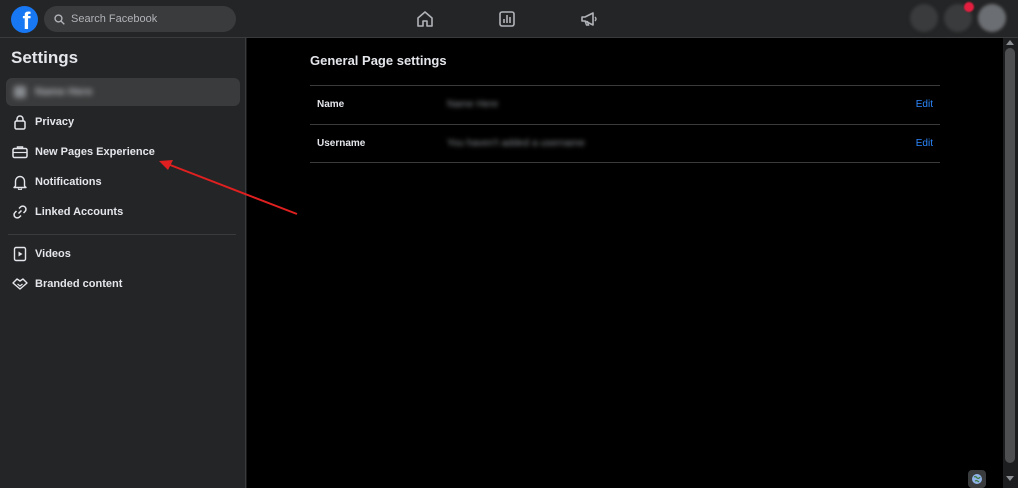 The height and width of the screenshot is (488, 1024). I want to click on facebook-logo-letter: f, so click(26, 20).